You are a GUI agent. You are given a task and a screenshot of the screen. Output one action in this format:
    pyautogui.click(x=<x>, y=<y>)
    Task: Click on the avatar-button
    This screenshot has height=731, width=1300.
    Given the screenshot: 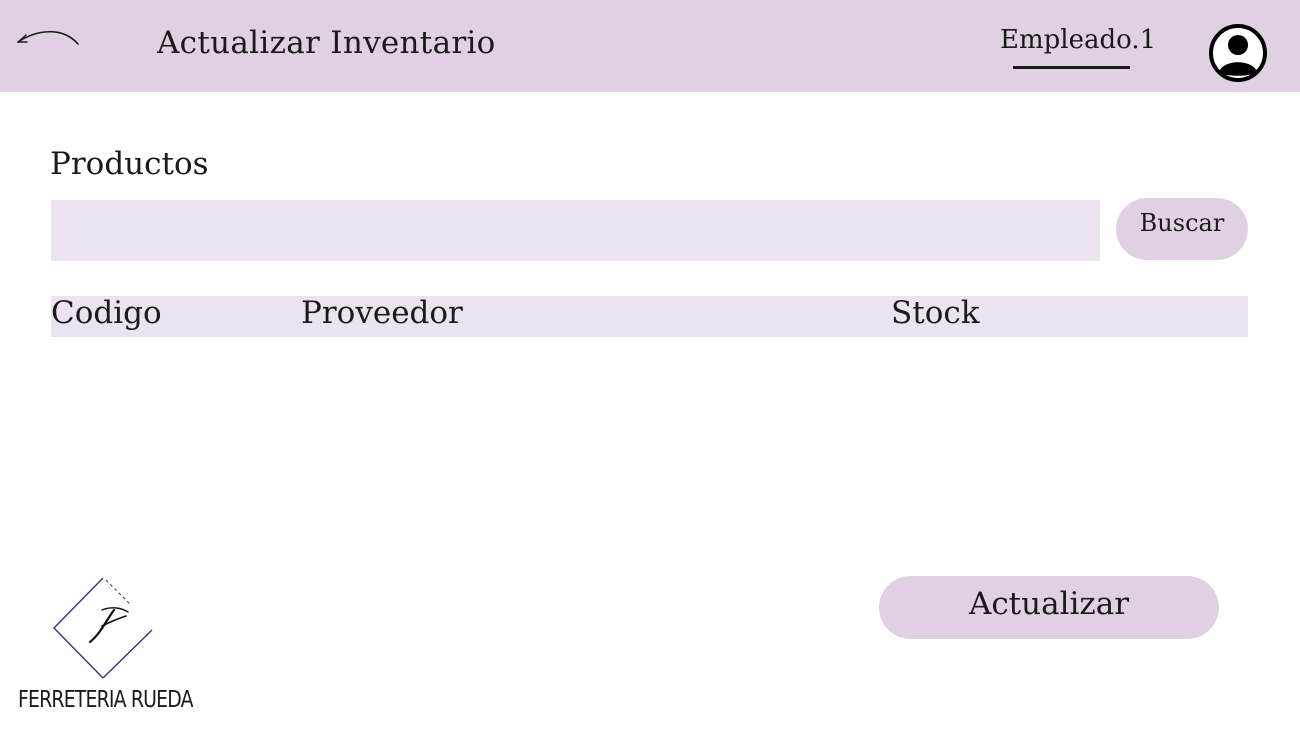 What is the action you would take?
    pyautogui.click(x=1238, y=53)
    